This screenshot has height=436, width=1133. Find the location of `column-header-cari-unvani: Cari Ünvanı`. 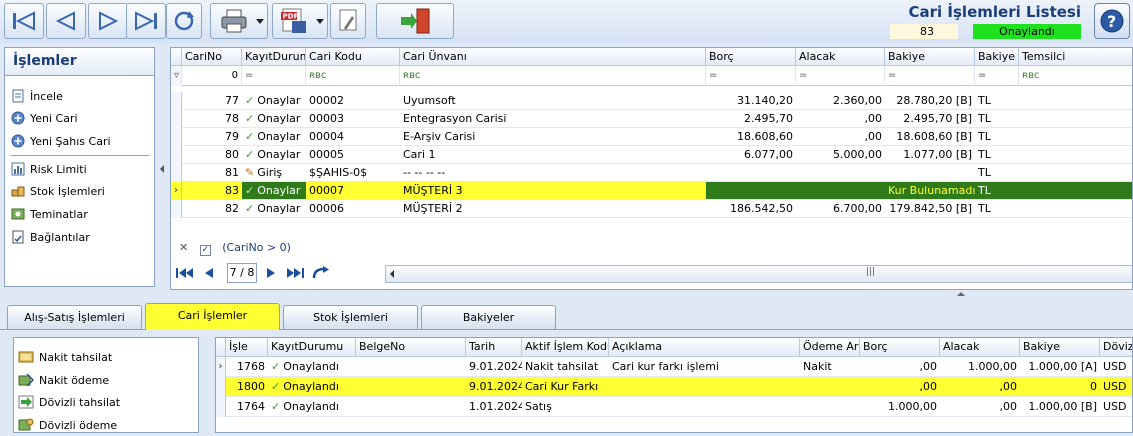

column-header-cari-unvani: Cari Ünvanı is located at coordinates (553, 57).